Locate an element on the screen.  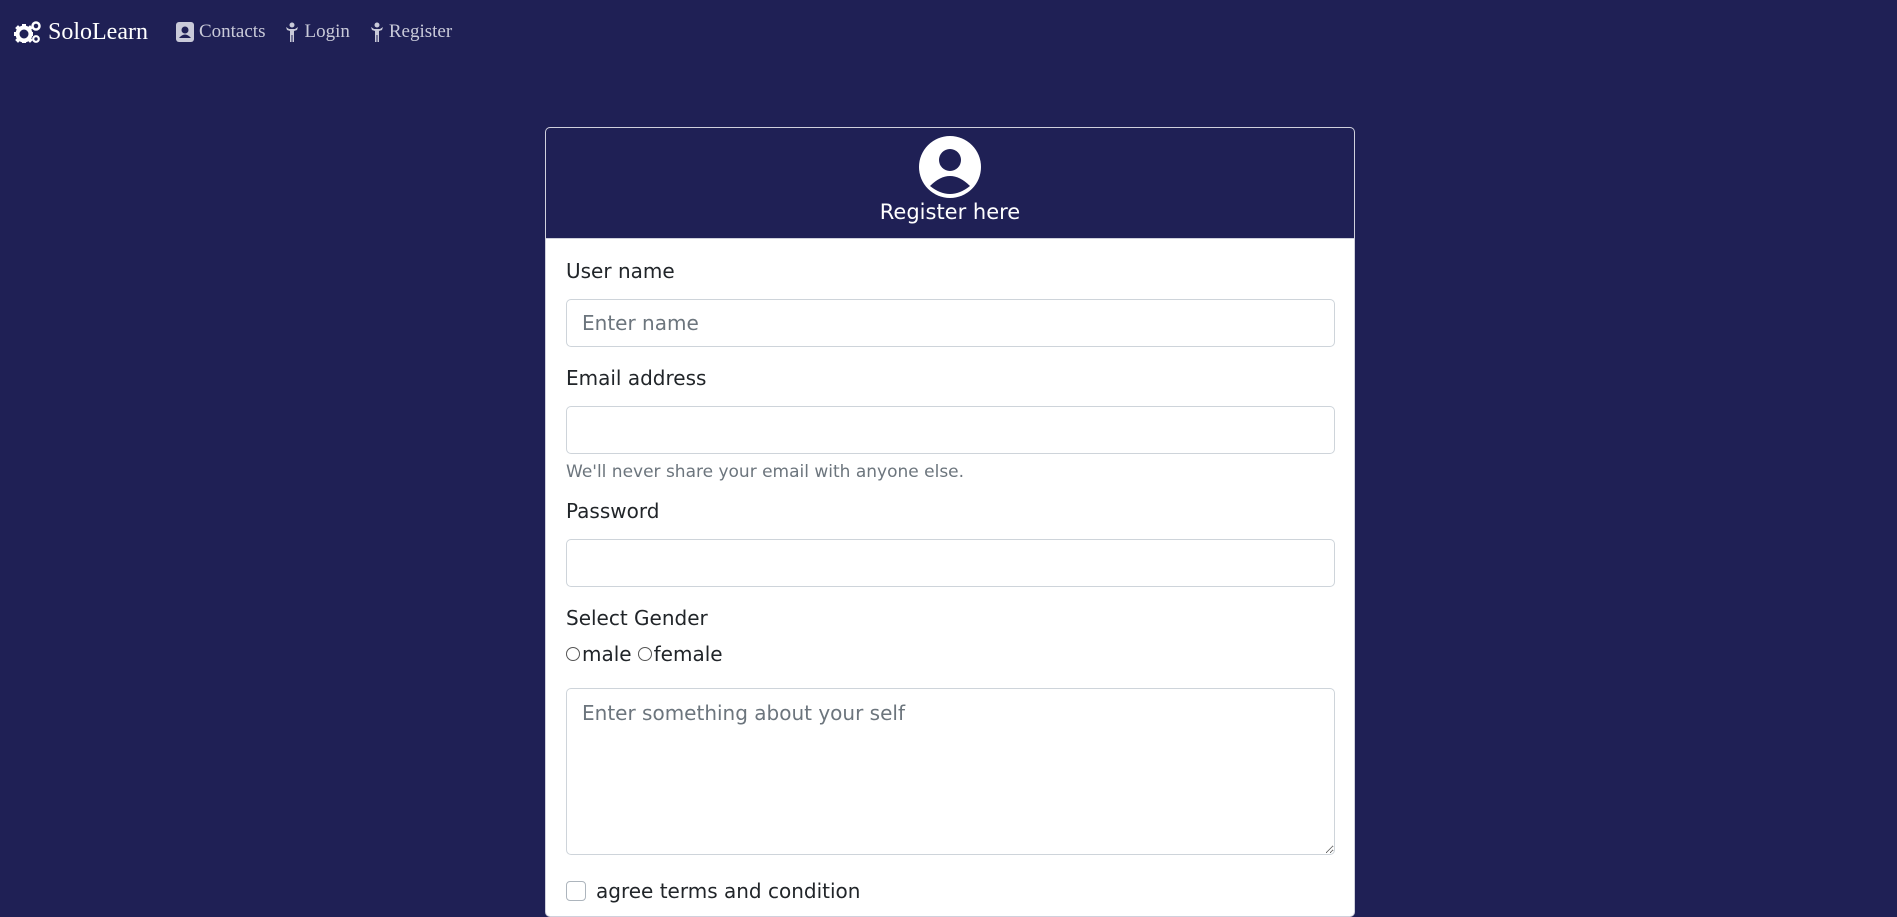
gender-label: Select Gender is located at coordinates (637, 618).